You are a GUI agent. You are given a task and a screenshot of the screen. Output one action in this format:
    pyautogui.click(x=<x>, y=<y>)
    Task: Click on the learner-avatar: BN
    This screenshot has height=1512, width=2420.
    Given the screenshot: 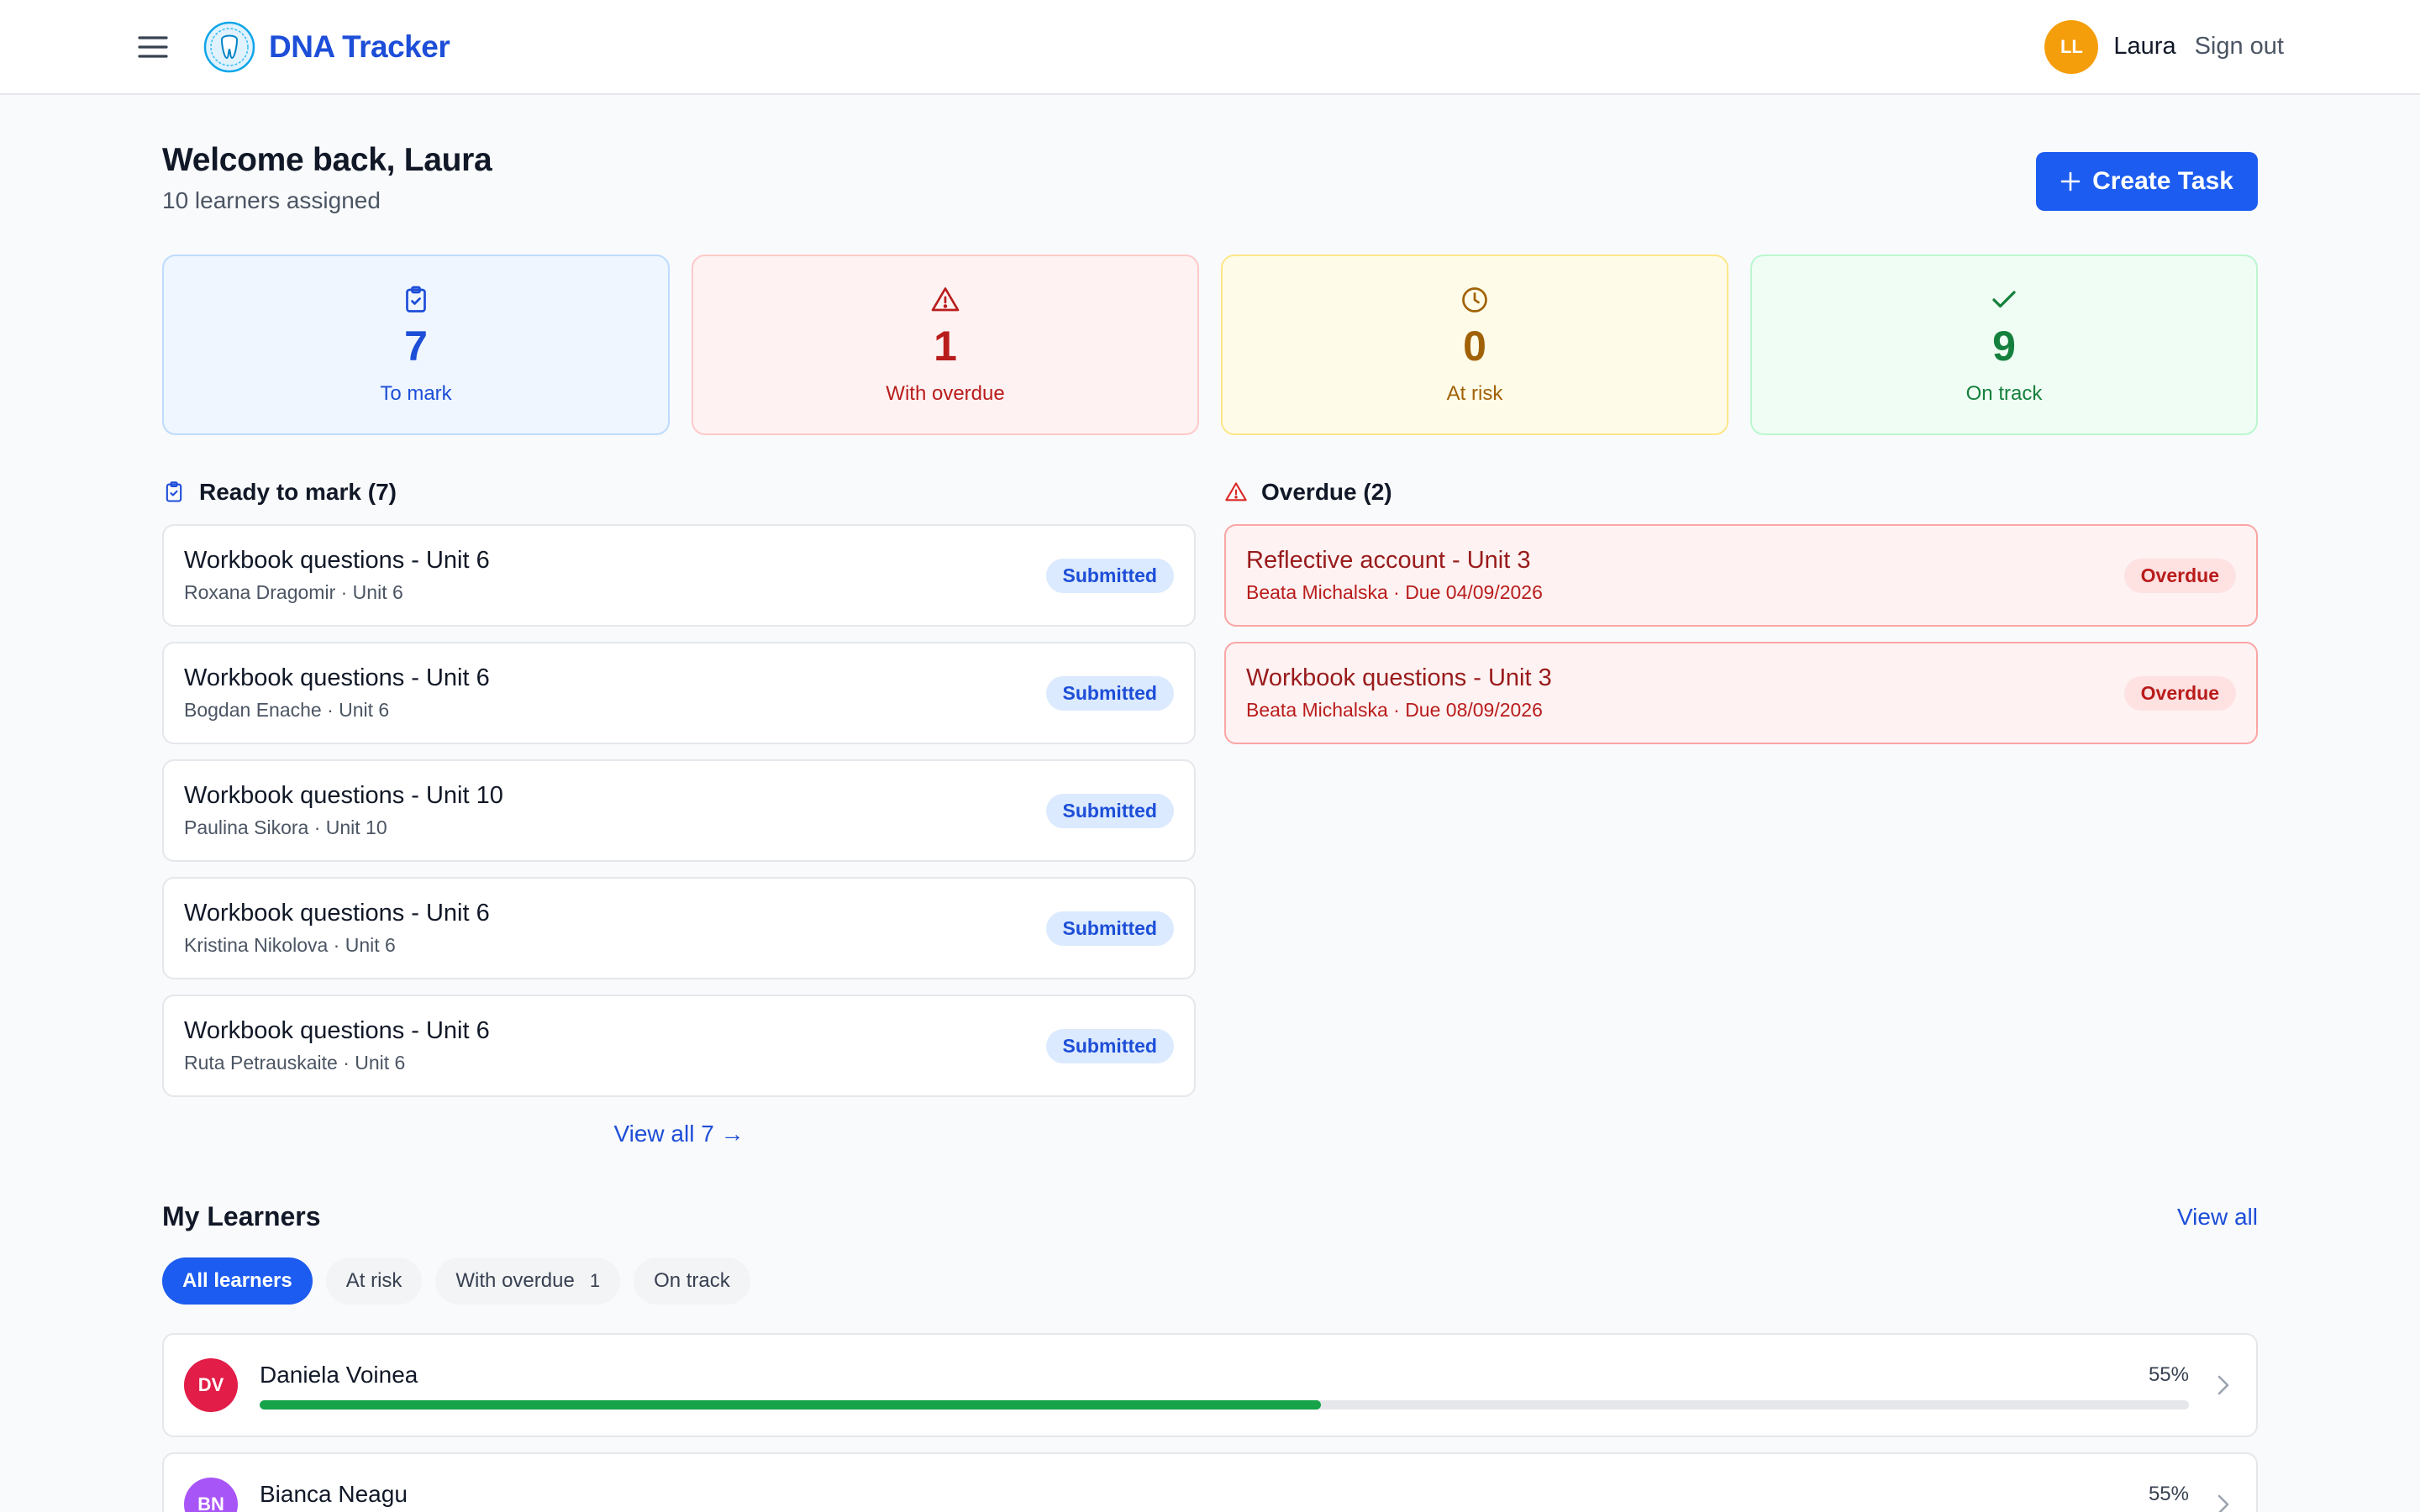 What is the action you would take?
    pyautogui.click(x=211, y=1495)
    